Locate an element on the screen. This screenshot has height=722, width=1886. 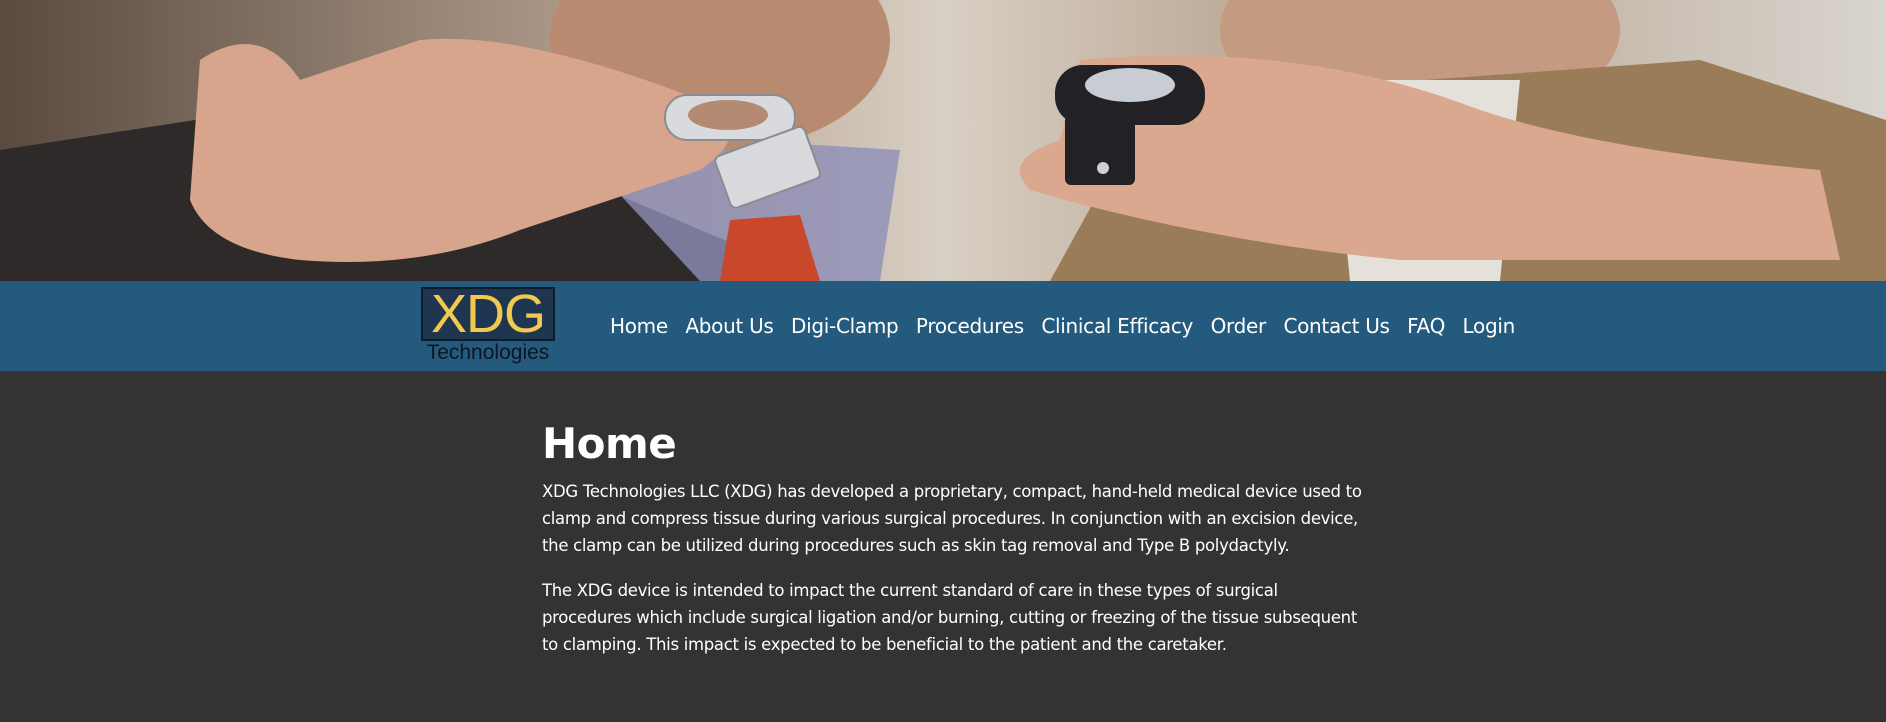
nav-item-about-us: About Us is located at coordinates (729, 326).